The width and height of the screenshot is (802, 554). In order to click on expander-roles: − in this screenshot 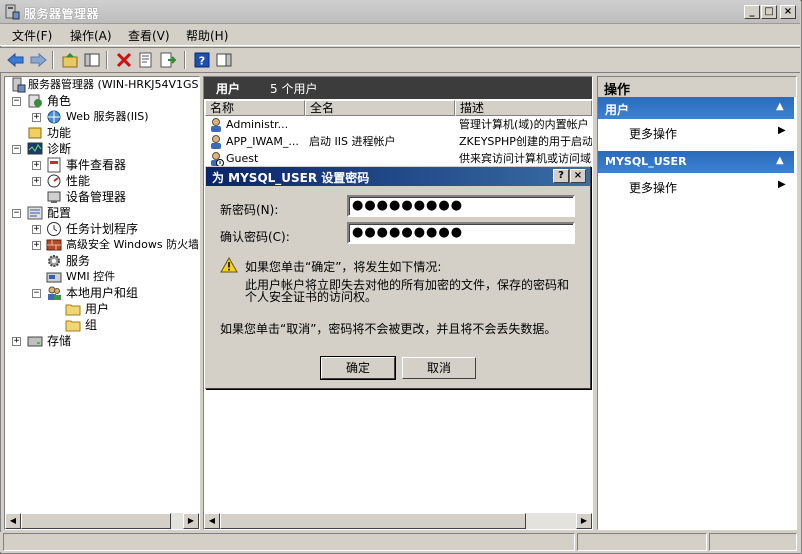, I will do `click(16, 101)`.